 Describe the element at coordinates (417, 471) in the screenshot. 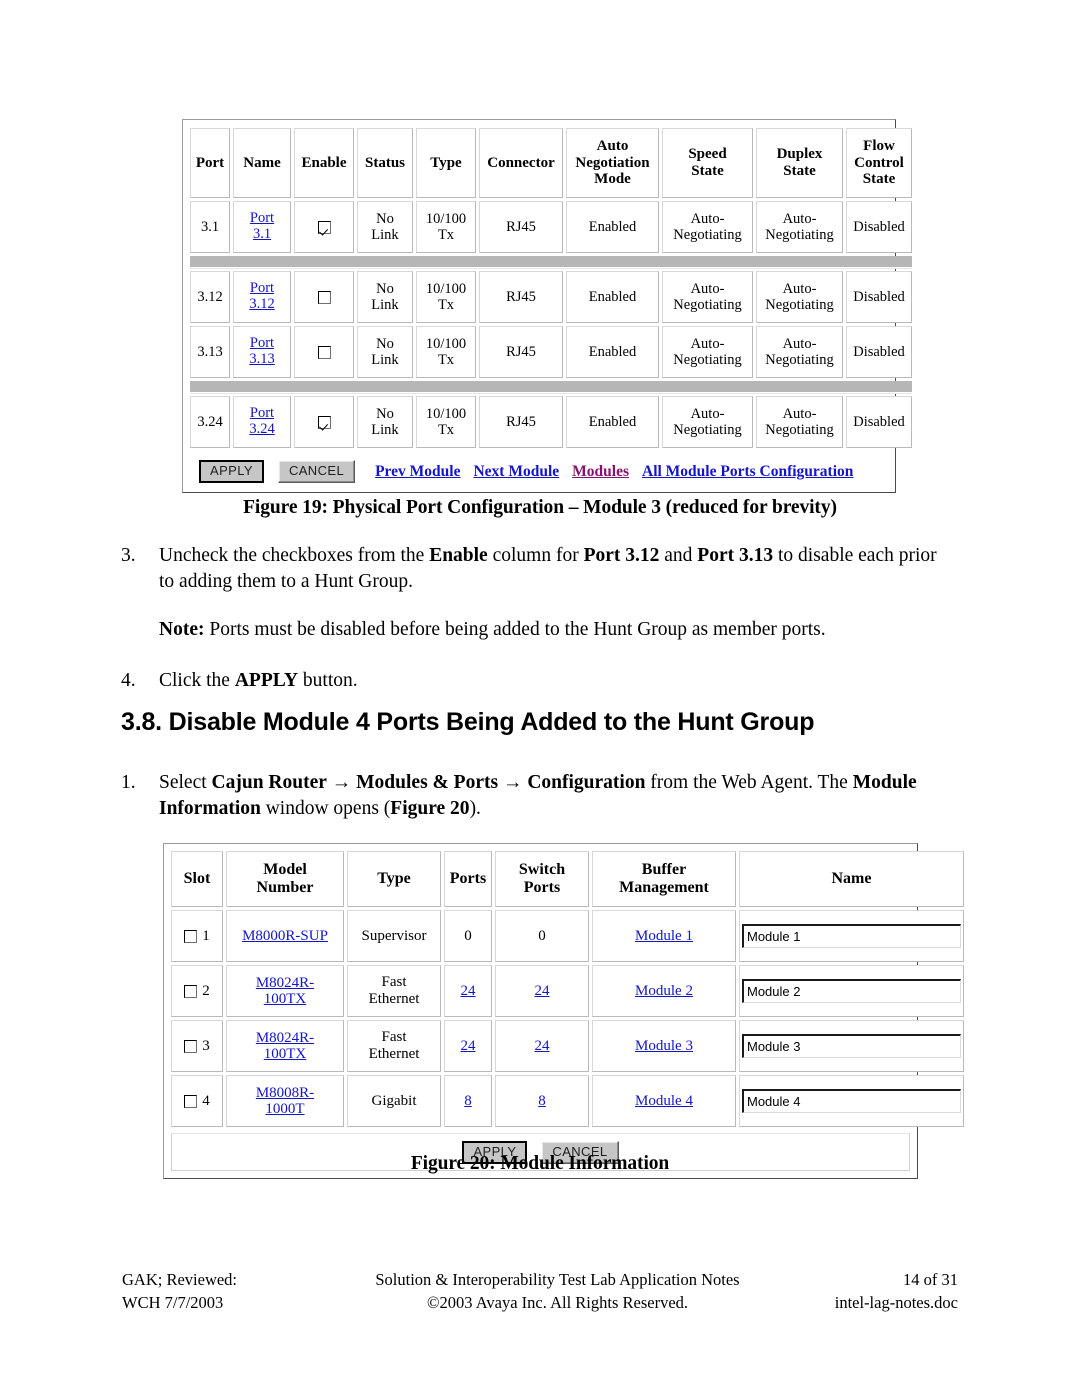

I see `prev-module-link: Prev Module` at that location.